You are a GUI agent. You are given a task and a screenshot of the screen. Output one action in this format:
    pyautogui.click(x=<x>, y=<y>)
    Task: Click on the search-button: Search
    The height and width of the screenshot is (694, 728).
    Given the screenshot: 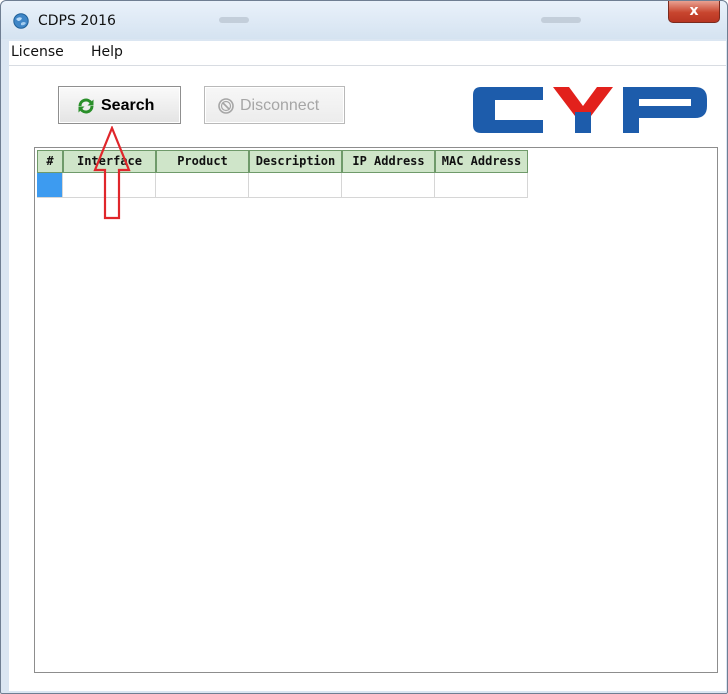 What is the action you would take?
    pyautogui.click(x=119, y=105)
    